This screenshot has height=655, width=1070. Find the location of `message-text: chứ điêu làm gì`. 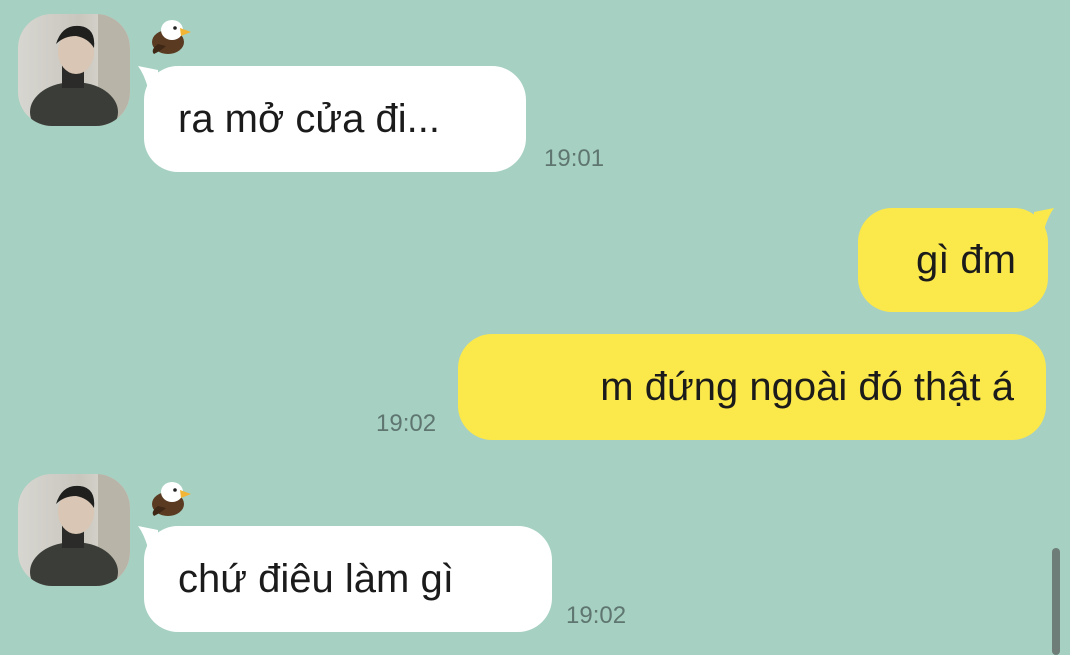

message-text: chứ điêu làm gì is located at coordinates (316, 579).